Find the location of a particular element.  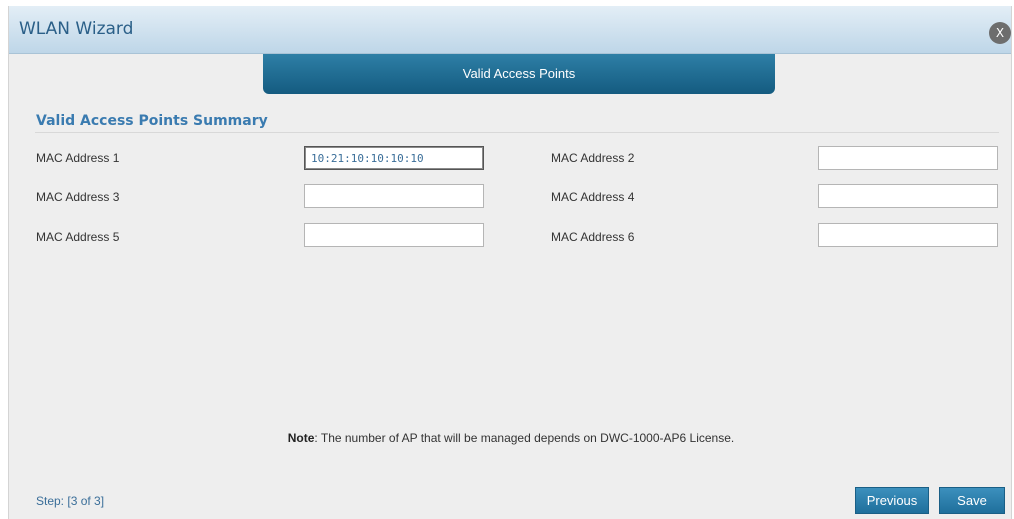

close-icon: X is located at coordinates (1000, 33).